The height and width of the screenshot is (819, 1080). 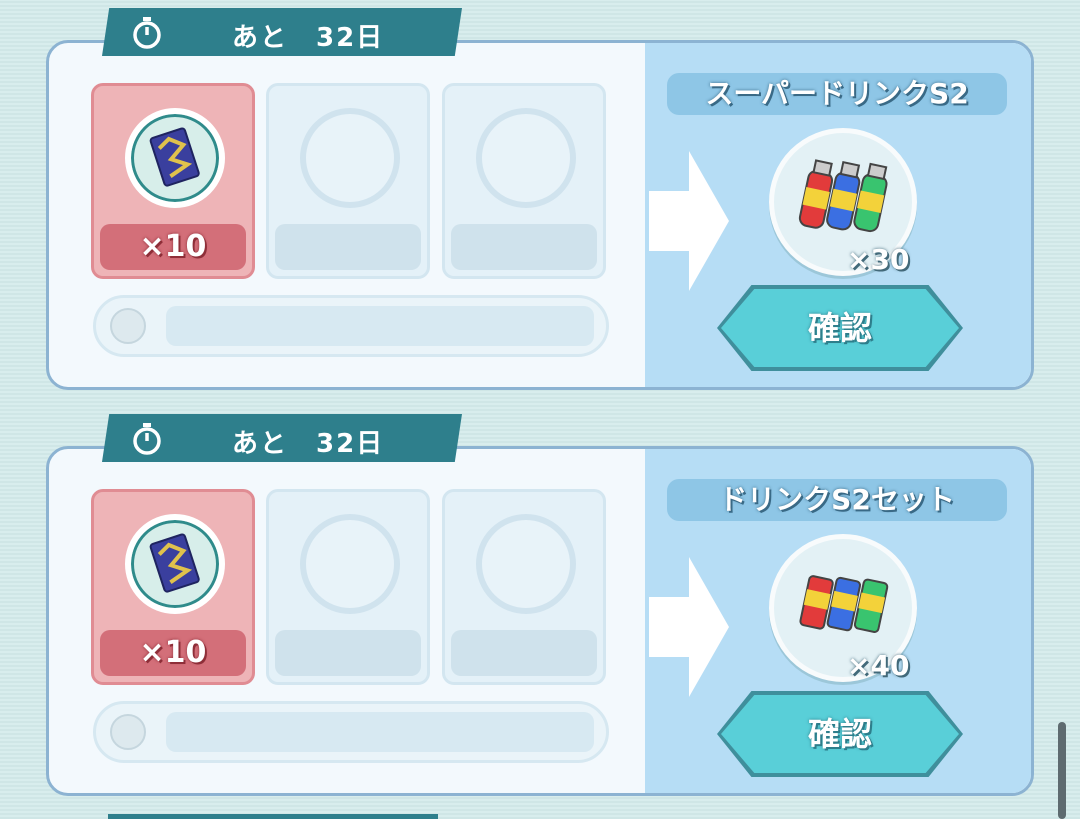 What do you see at coordinates (837, 500) in the screenshot?
I see `reward-name: ドリンクS2セット` at bounding box center [837, 500].